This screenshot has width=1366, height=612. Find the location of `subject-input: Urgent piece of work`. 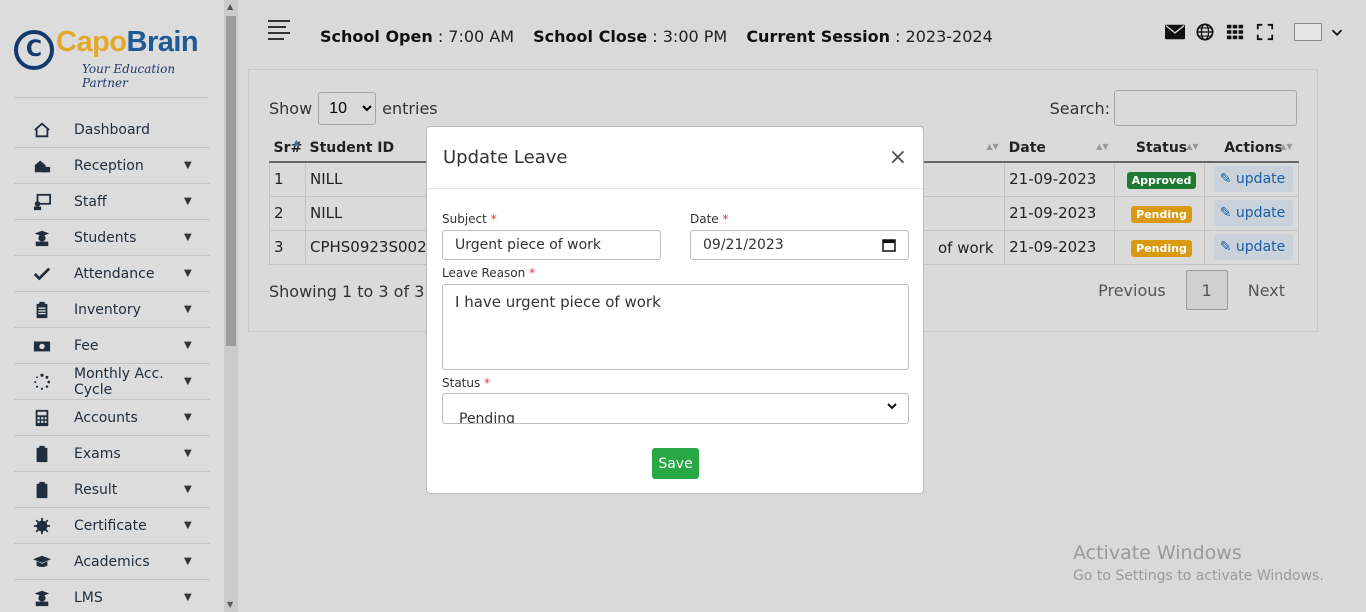

subject-input: Urgent piece of work is located at coordinates (551, 245).